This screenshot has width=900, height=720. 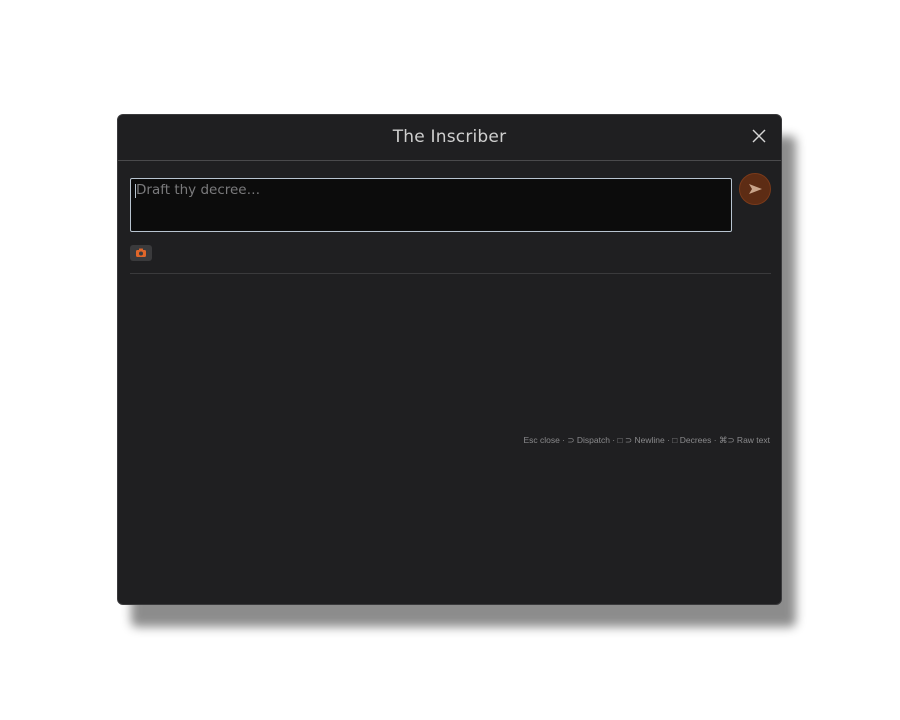 I want to click on dialog-title: The Inscriber, so click(x=449, y=137).